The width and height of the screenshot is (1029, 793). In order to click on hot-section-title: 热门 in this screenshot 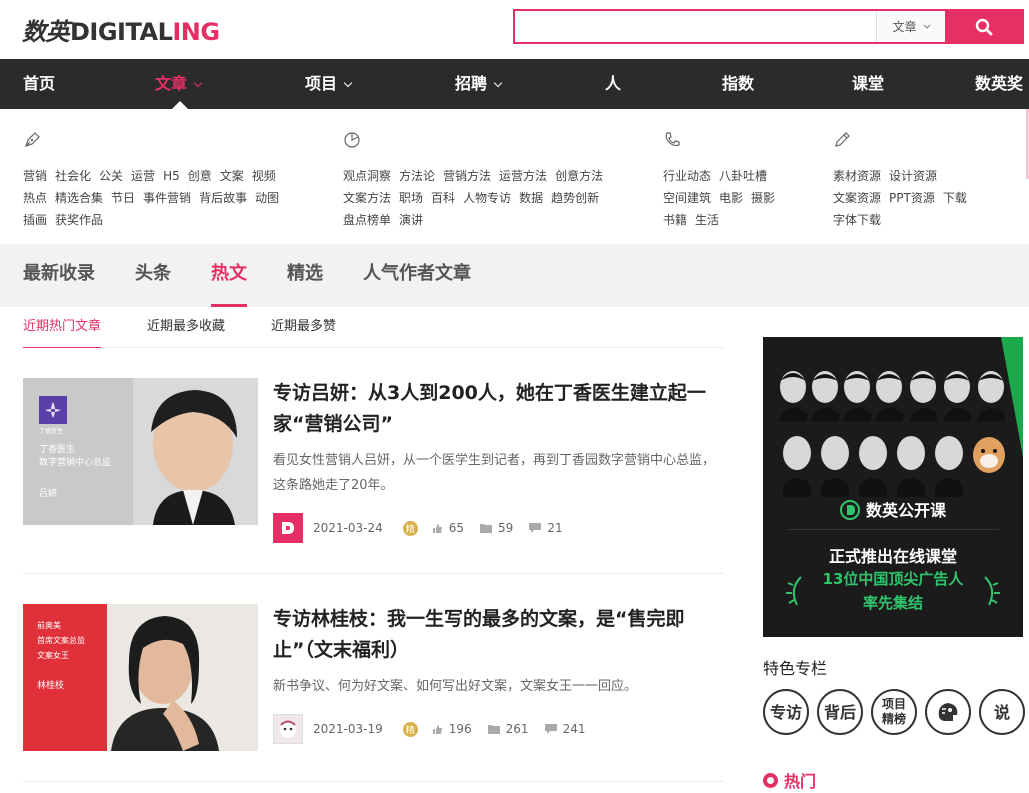, I will do `click(789, 780)`.